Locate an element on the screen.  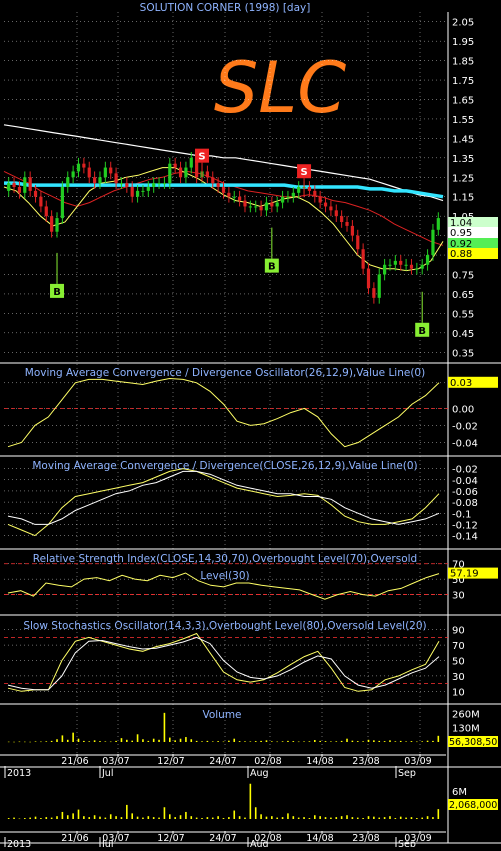
price-tick-label: 1.25 is located at coordinates (463, 178).